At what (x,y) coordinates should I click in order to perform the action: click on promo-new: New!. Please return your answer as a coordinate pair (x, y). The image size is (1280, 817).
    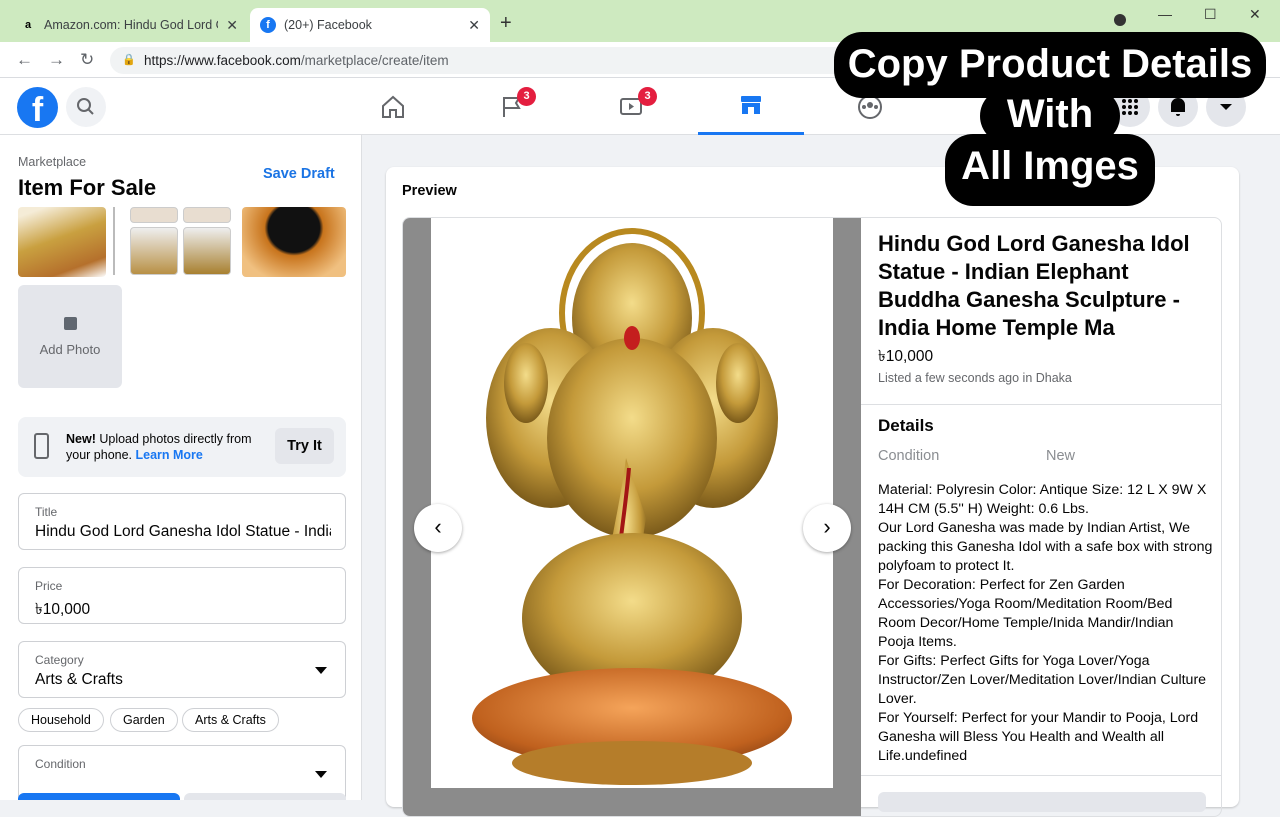
    Looking at the image, I should click on (81, 439).